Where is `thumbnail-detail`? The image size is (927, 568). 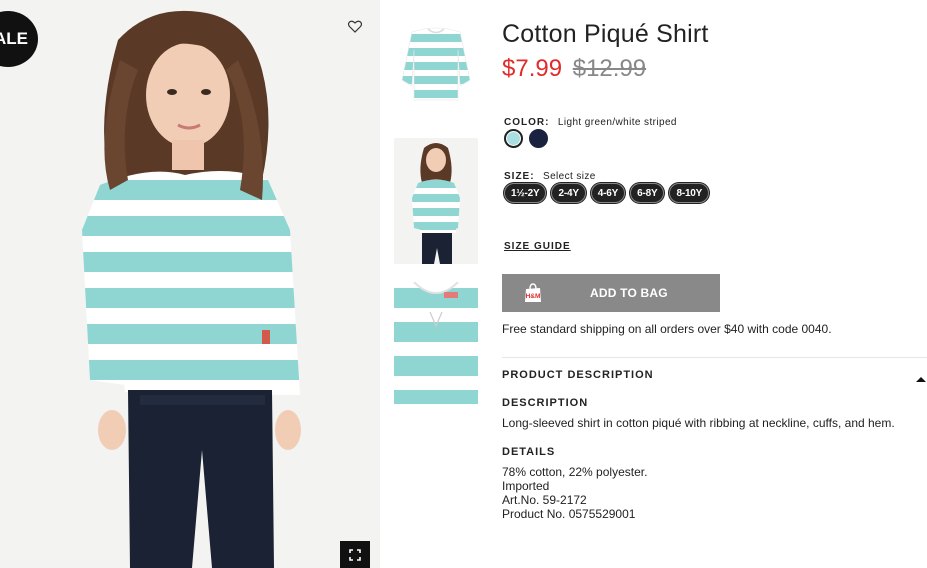
thumbnail-detail is located at coordinates (436, 343).